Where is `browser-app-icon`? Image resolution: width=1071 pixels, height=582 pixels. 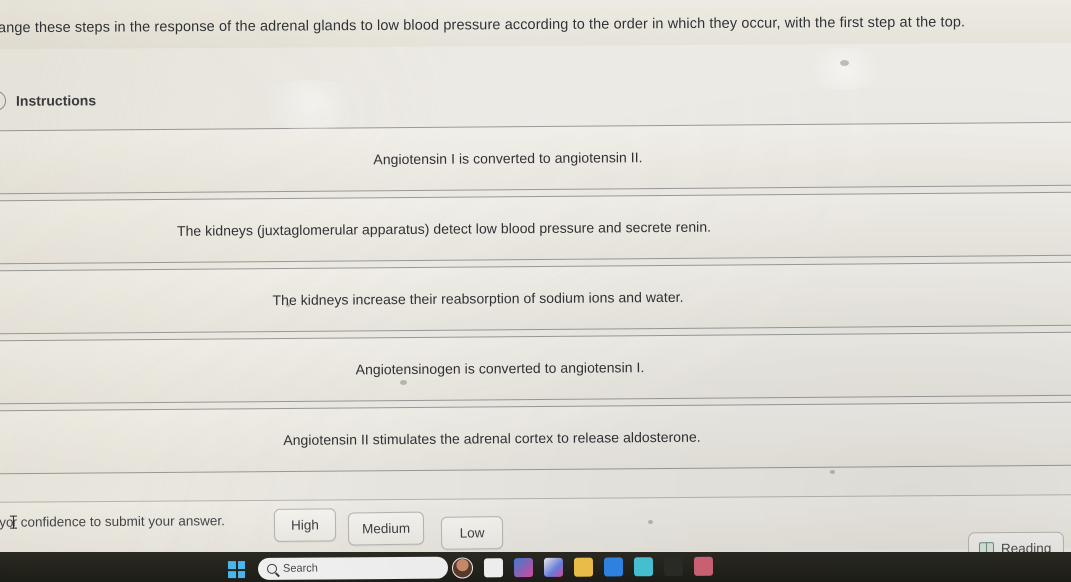 browser-app-icon is located at coordinates (613, 567).